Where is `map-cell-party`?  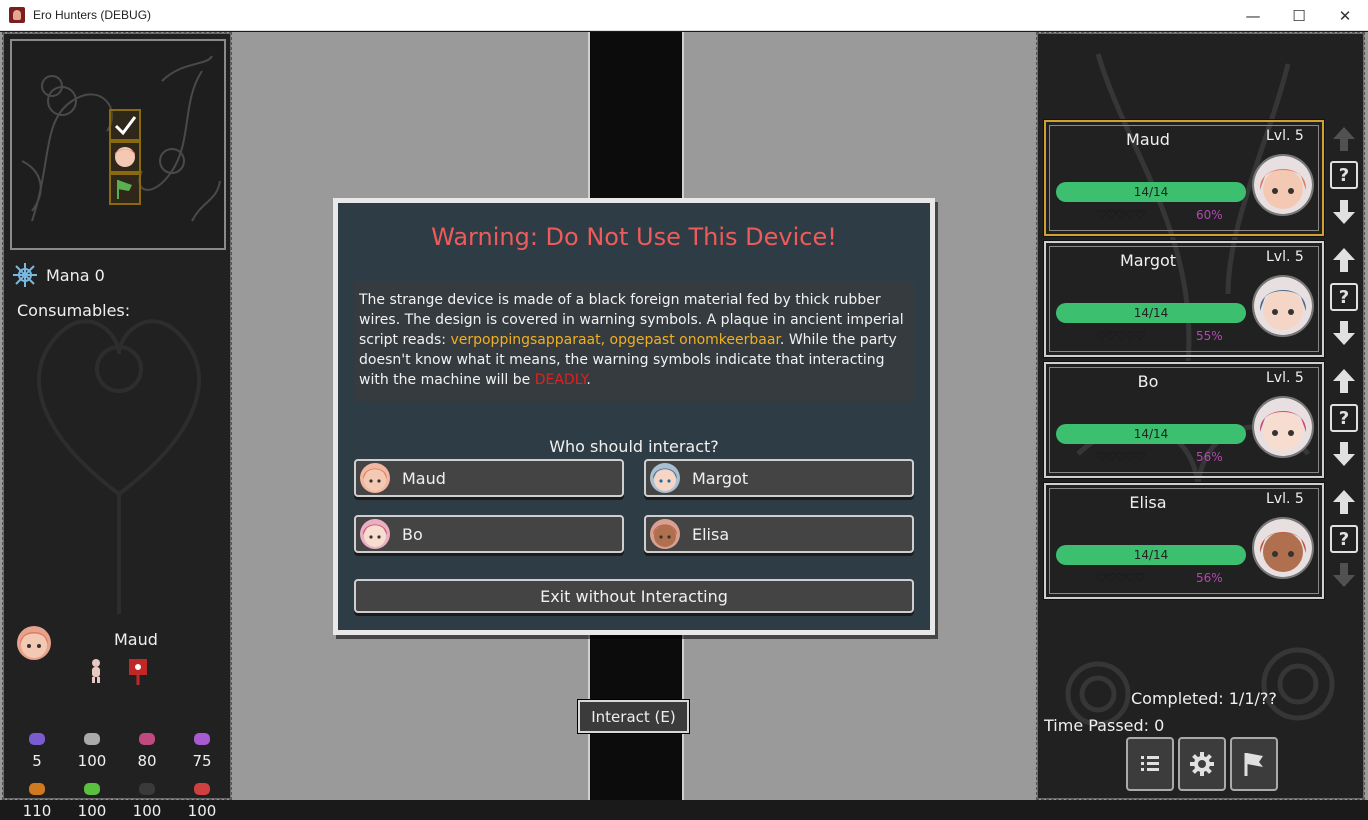
map-cell-party is located at coordinates (125, 157).